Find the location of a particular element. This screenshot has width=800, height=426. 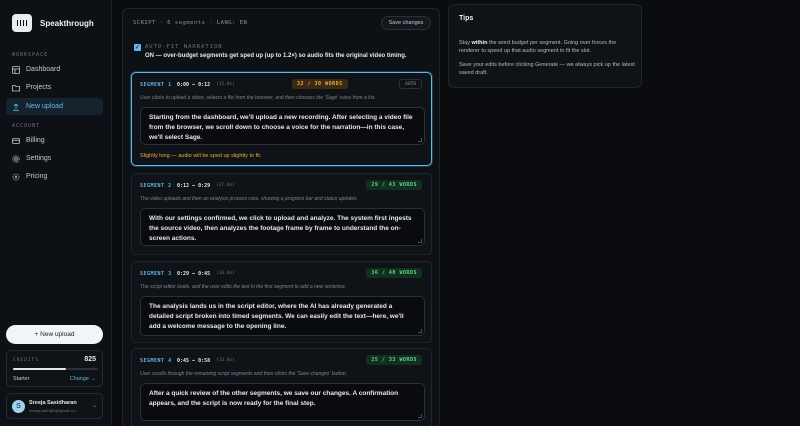

app-name: Speakthrough is located at coordinates (67, 23).